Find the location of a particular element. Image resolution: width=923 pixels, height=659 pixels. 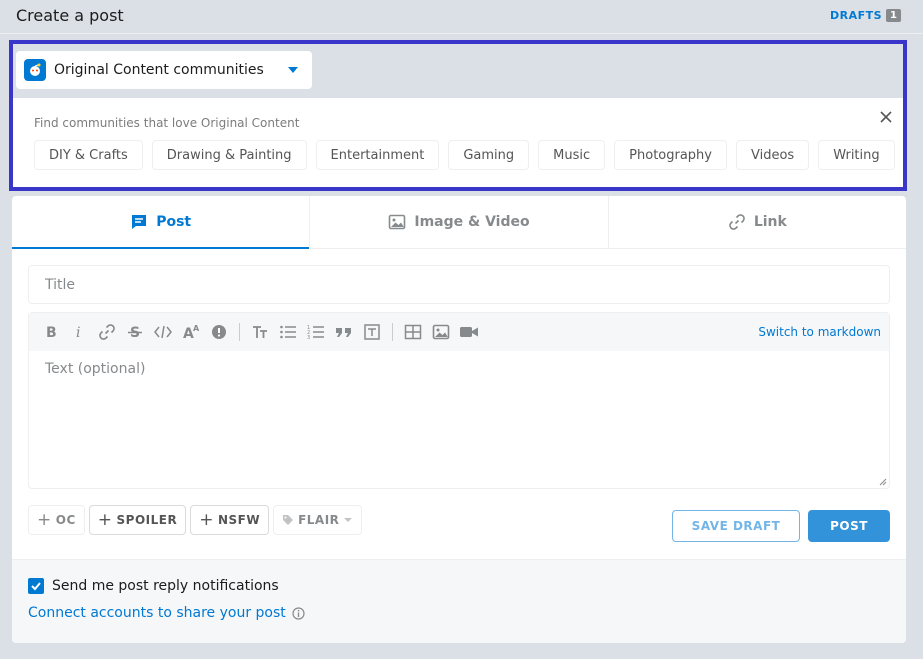

oc-button: + OC is located at coordinates (56, 520).